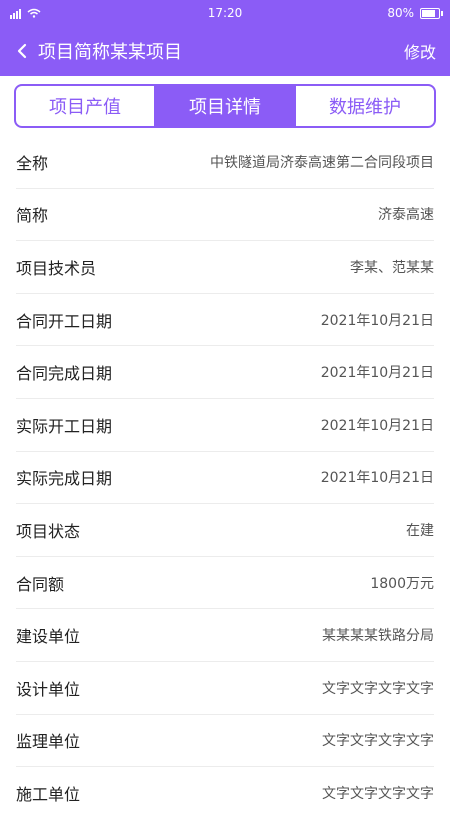 The width and height of the screenshot is (450, 819). I want to click on segment-container: 项目产值 项目详情 数据维护, so click(225, 107).